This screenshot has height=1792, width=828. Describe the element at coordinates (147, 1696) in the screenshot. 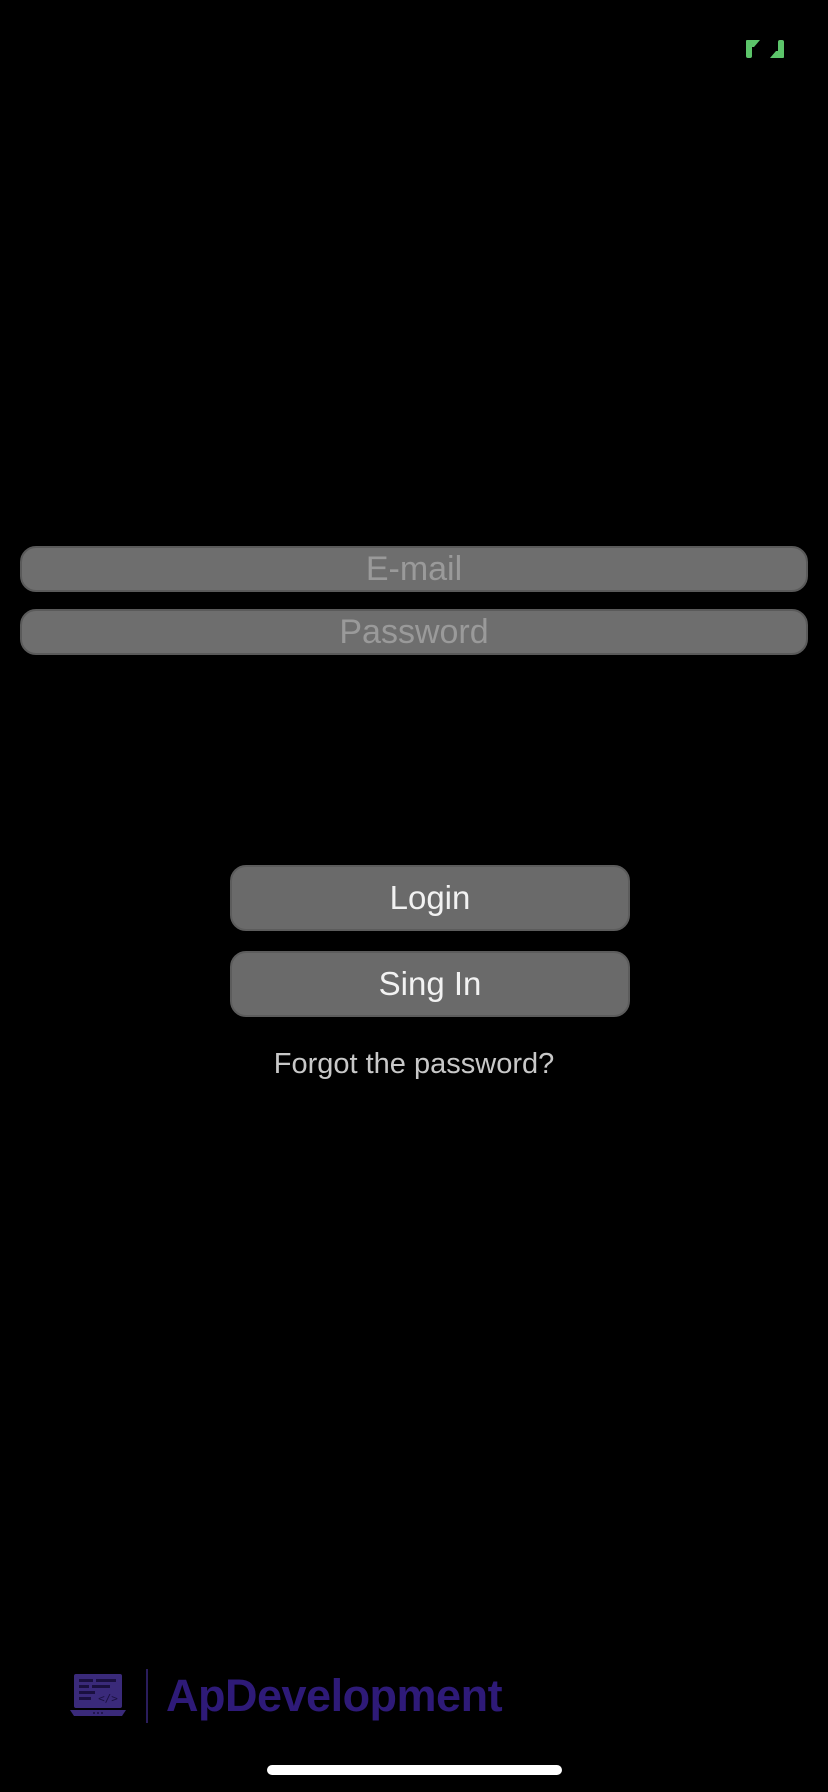

I see `brand-divider` at that location.